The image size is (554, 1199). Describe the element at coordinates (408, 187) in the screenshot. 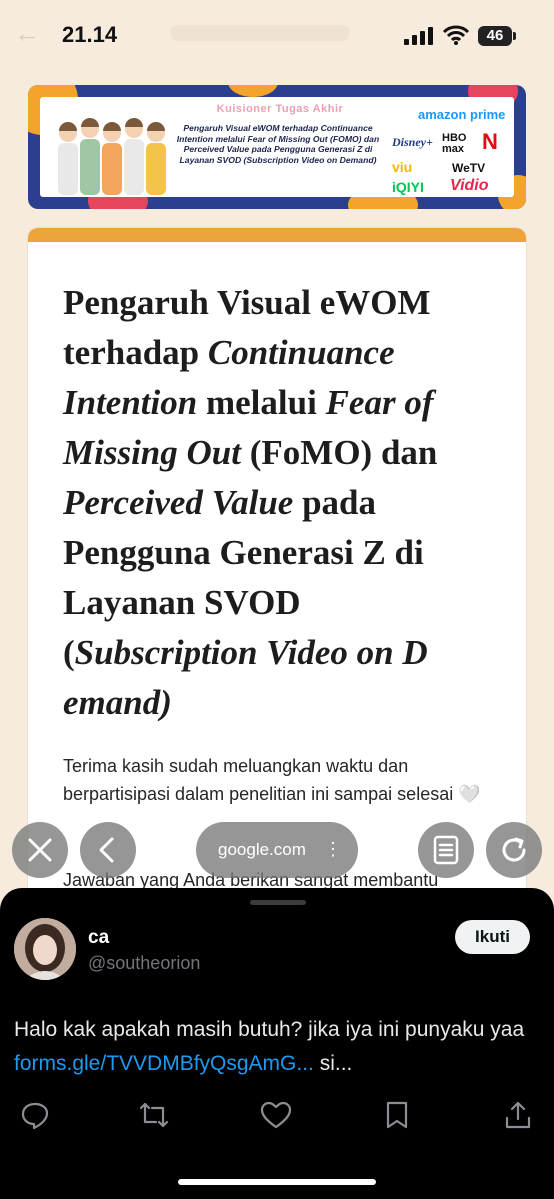

I see `logo-iqiyi: iQIYI` at that location.